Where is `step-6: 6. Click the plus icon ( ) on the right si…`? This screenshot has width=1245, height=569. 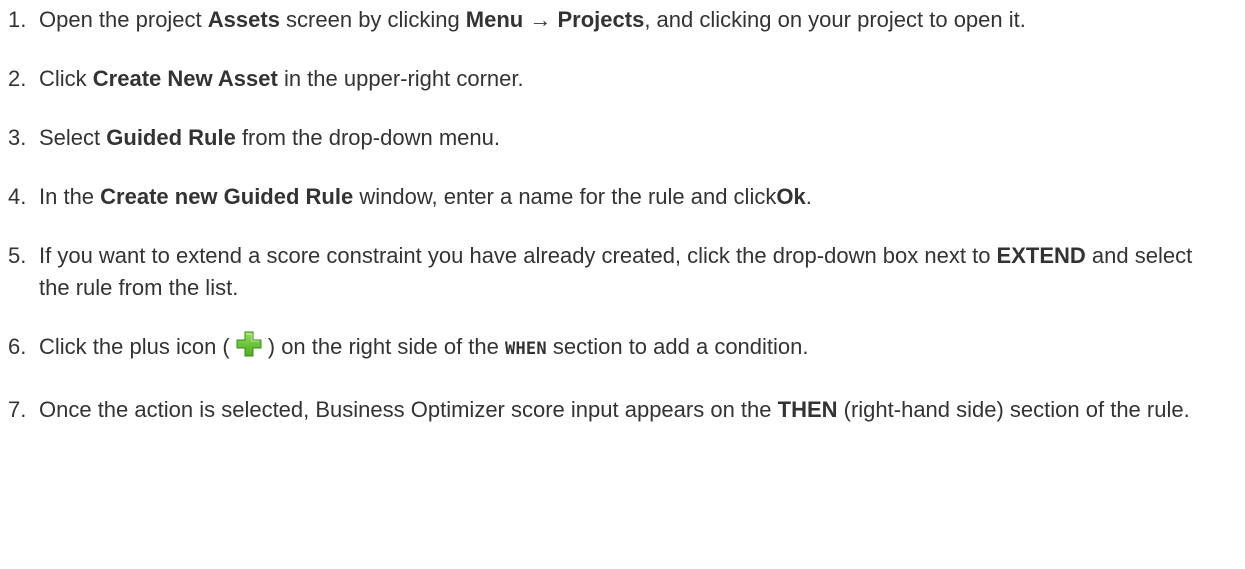
step-6: 6. Click the plus icon ( ) on the right si… is located at coordinates (604, 348).